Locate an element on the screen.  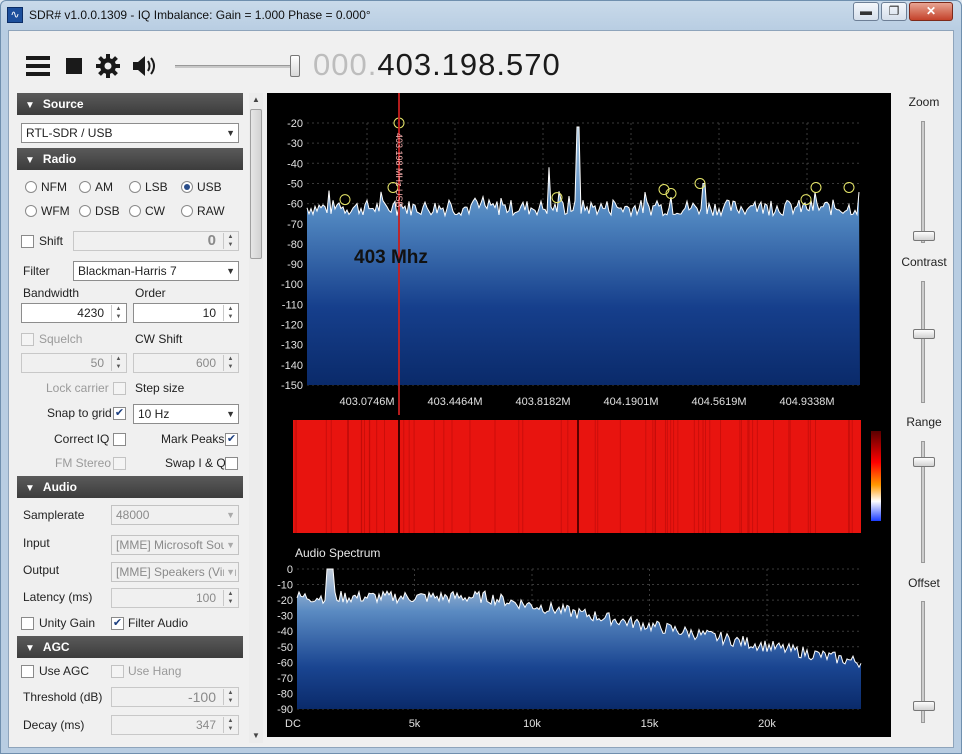
squelch-checkbox is located at coordinates (27, 339).